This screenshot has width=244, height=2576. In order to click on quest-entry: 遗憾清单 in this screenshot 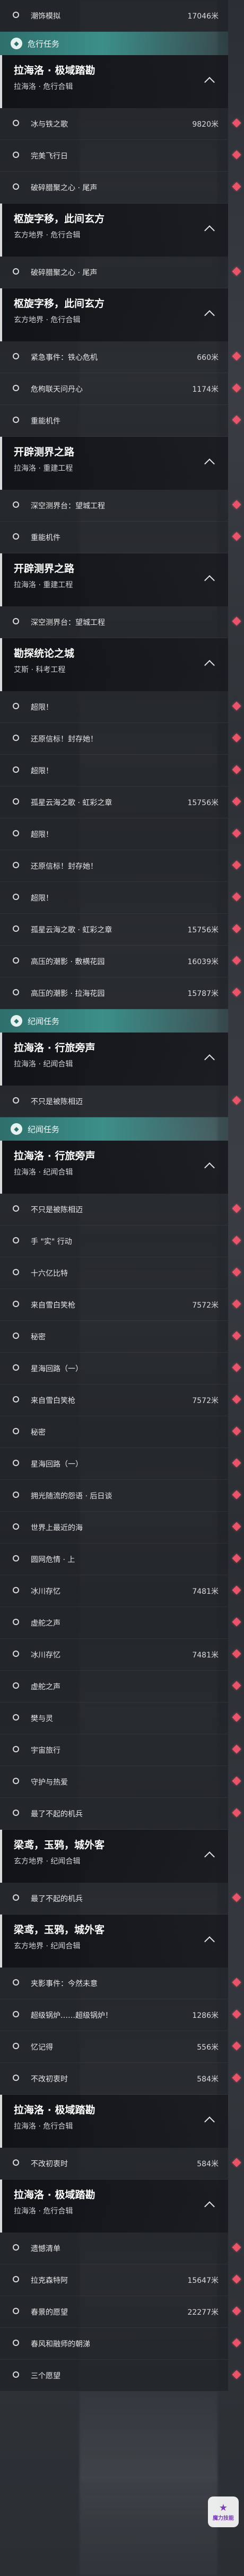, I will do `click(121, 2248)`.